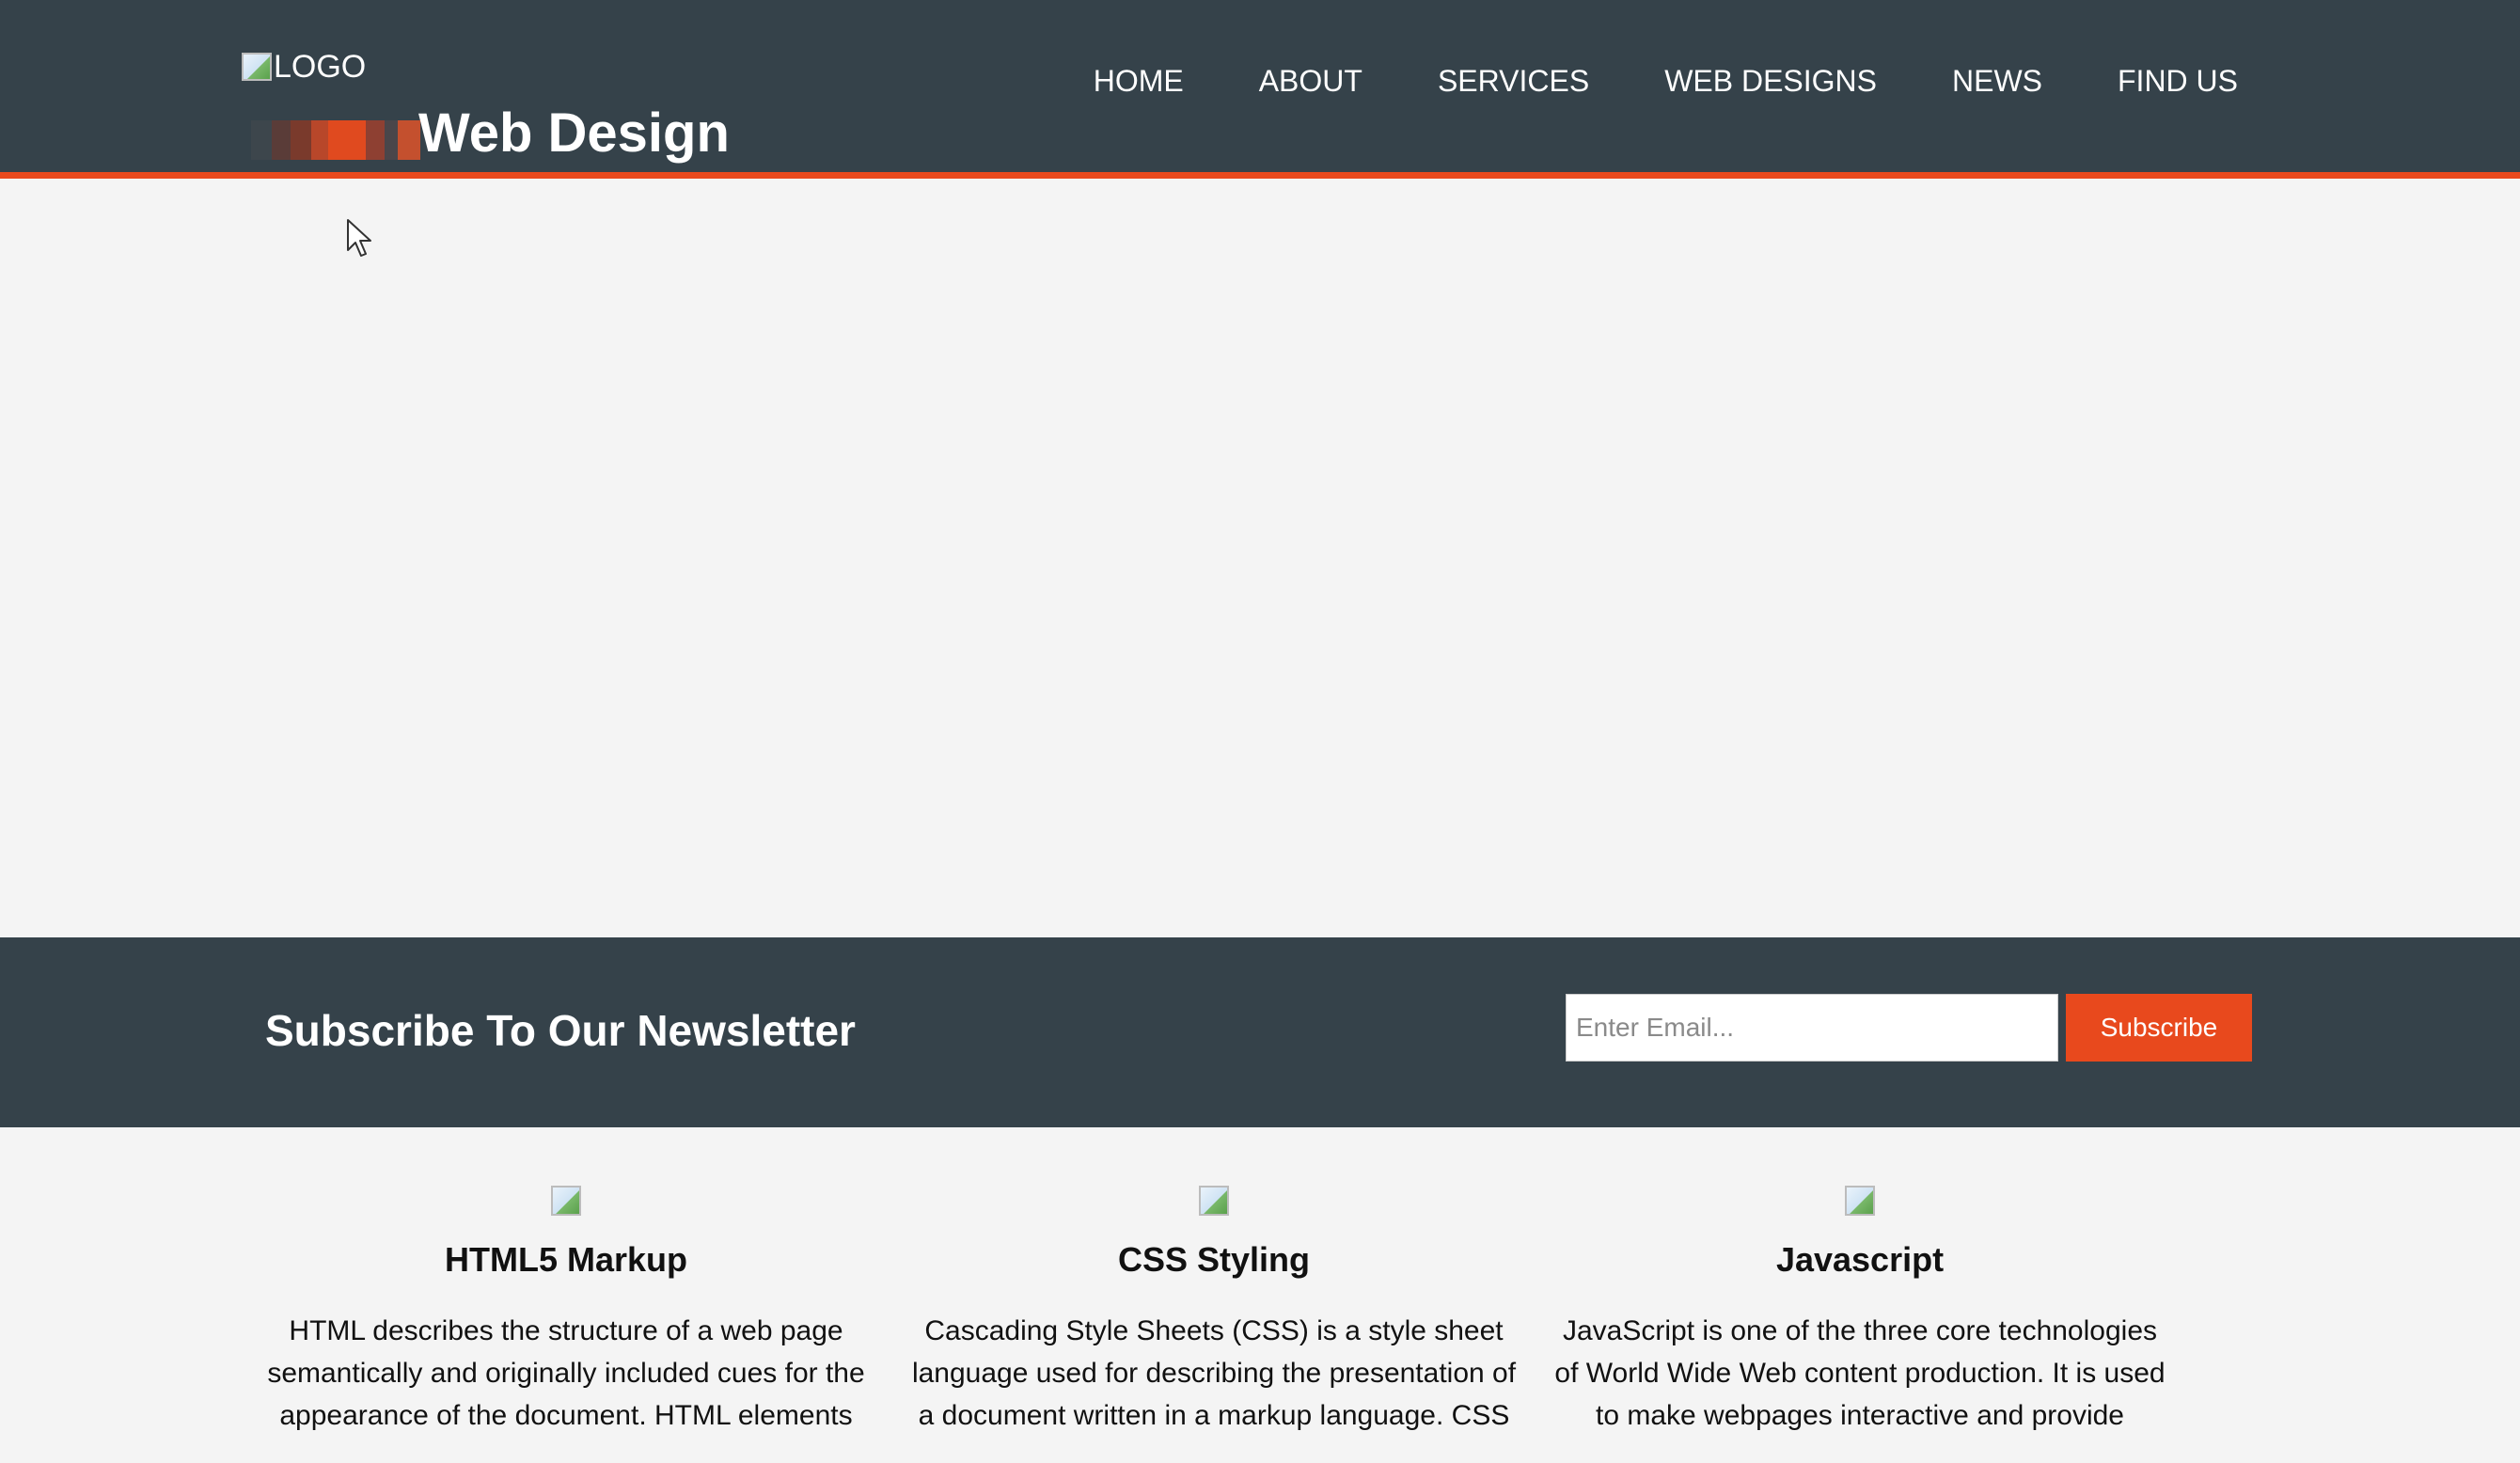 This screenshot has width=2520, height=1463. Describe the element at coordinates (2159, 1028) in the screenshot. I see `subscribe-button: Subscribe` at that location.